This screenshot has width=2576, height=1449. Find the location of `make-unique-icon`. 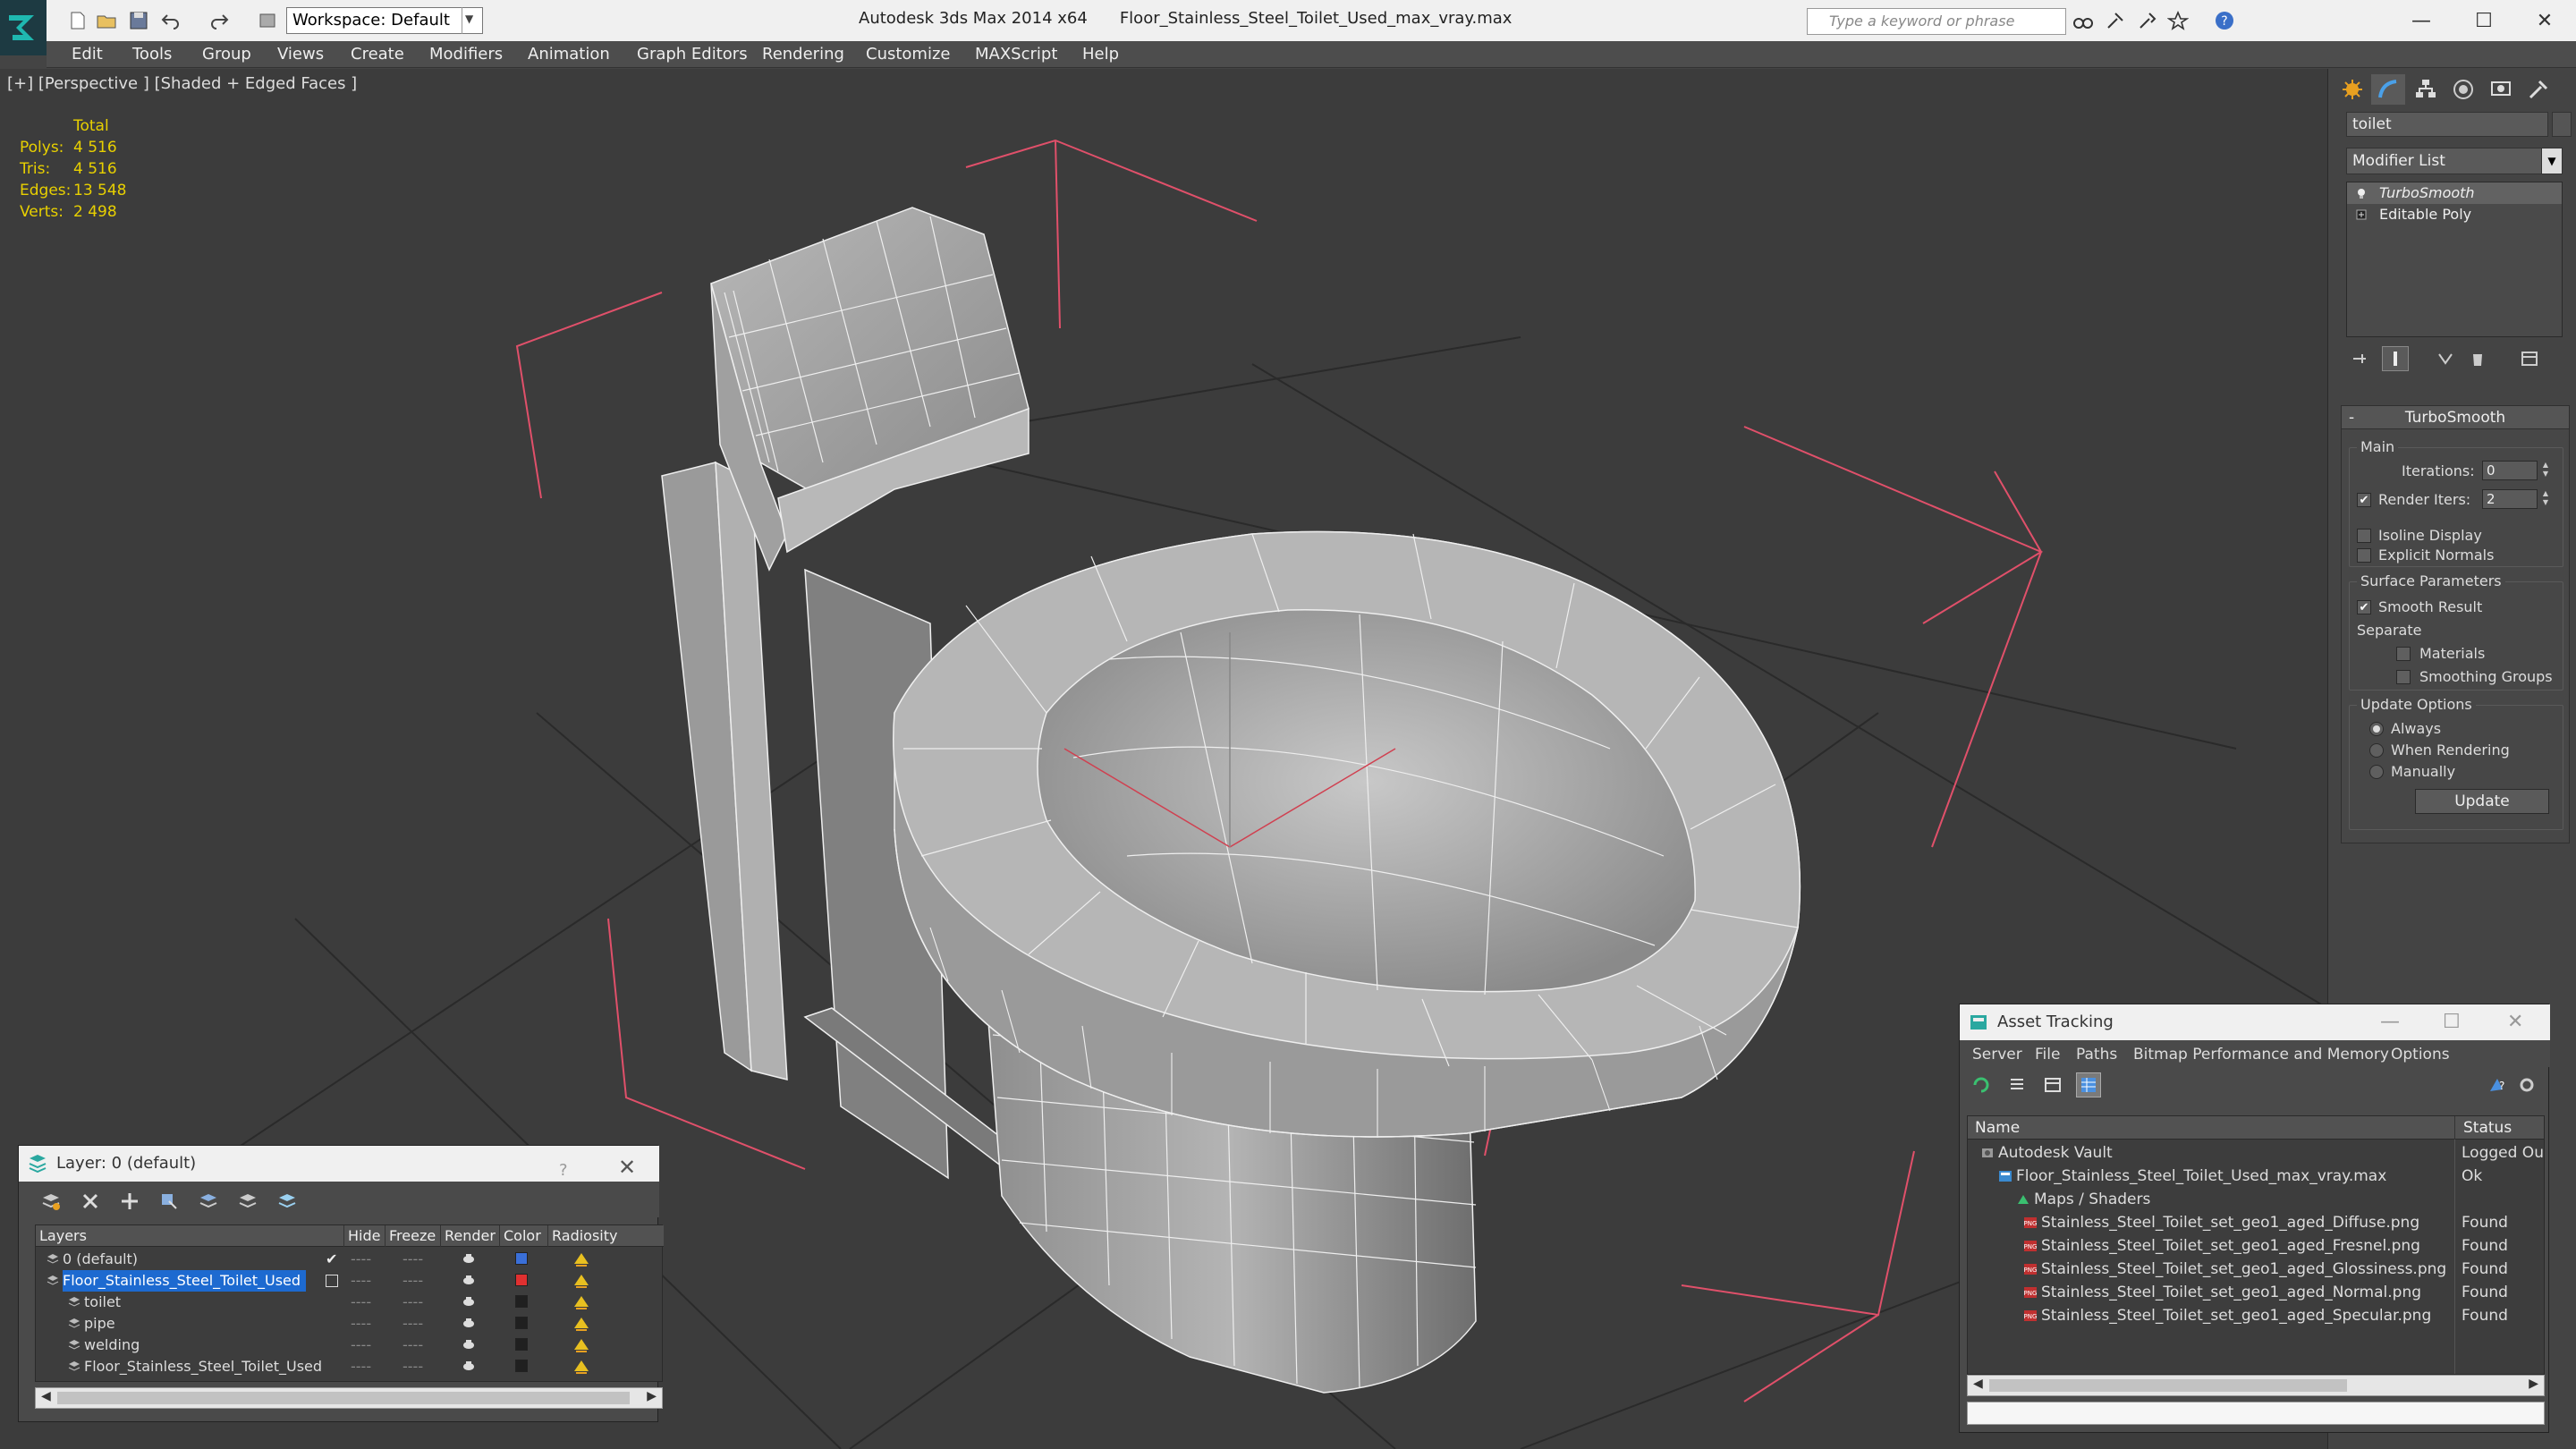

make-unique-icon is located at coordinates (2445, 358).